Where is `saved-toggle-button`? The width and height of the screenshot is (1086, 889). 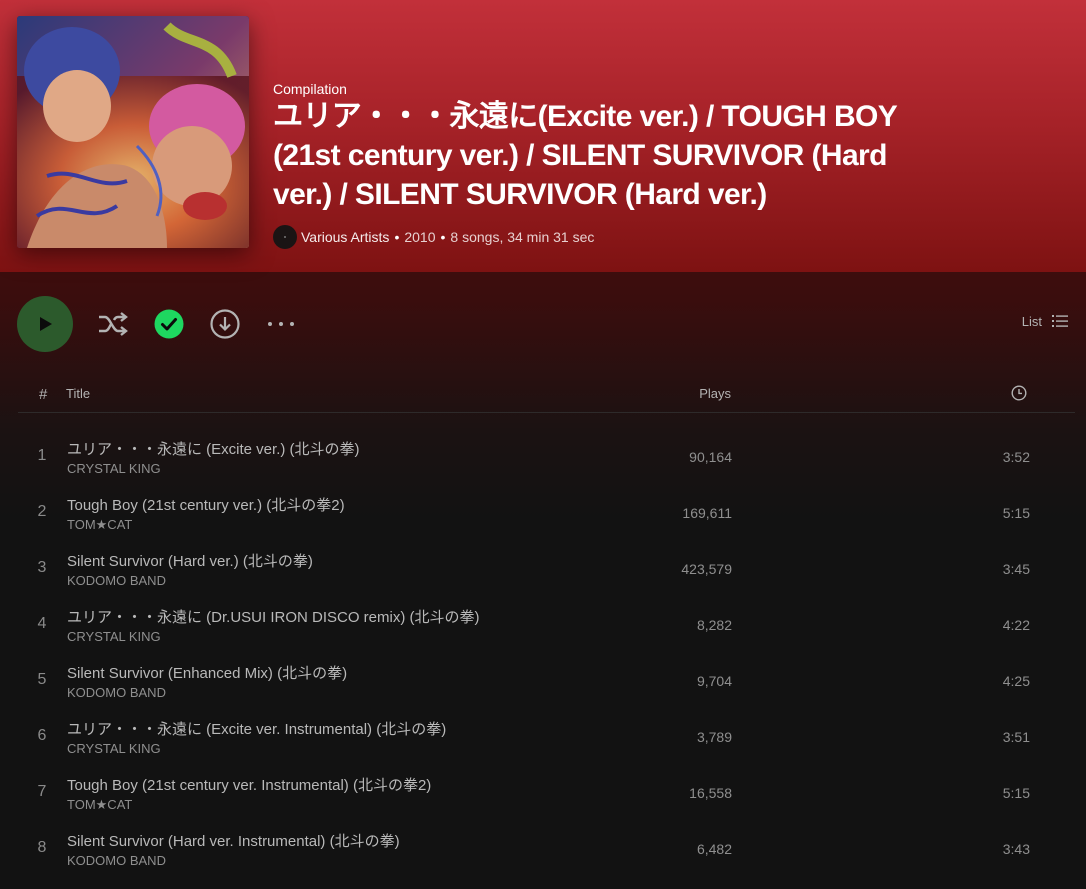
saved-toggle-button is located at coordinates (169, 324).